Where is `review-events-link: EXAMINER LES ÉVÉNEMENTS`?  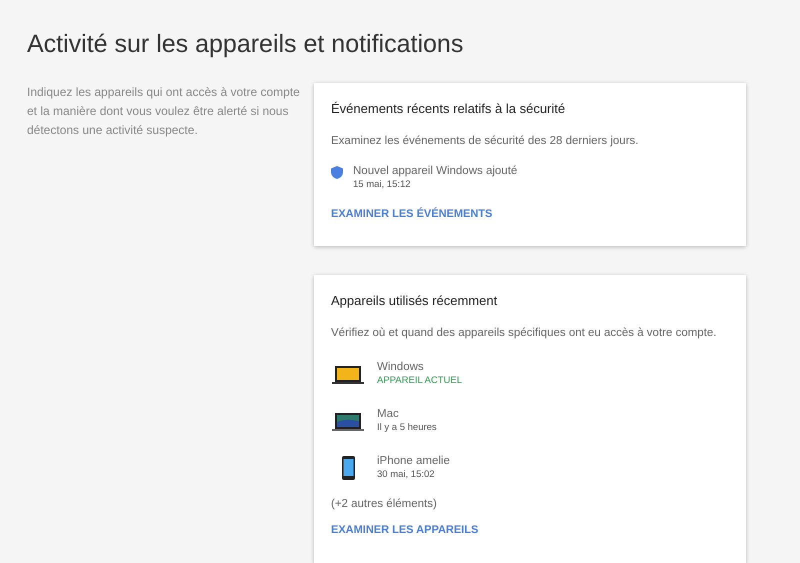 review-events-link: EXAMINER LES ÉVÉNEMENTS is located at coordinates (411, 214).